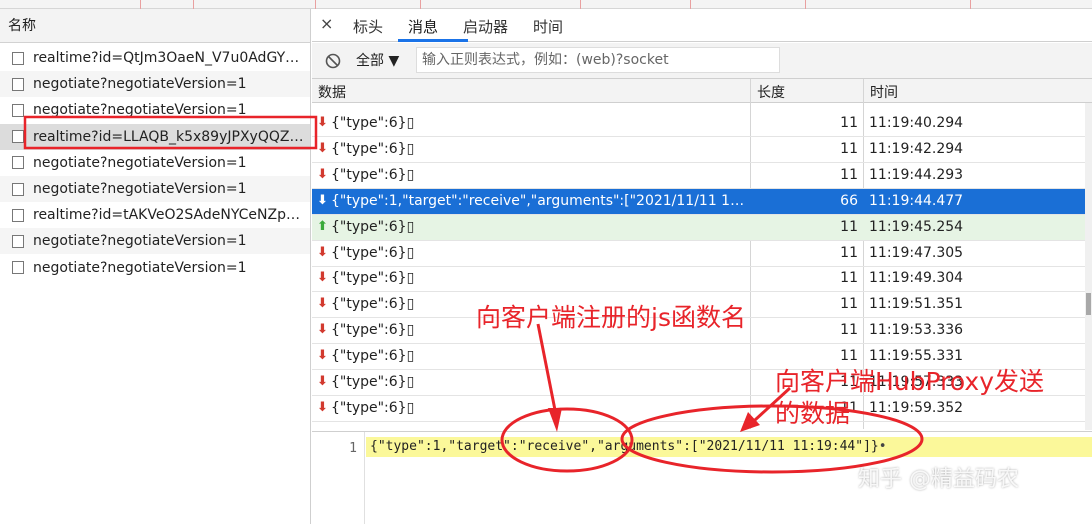  Describe the element at coordinates (546, 367) in the screenshot. I see `annotation-arrow-line` at that location.